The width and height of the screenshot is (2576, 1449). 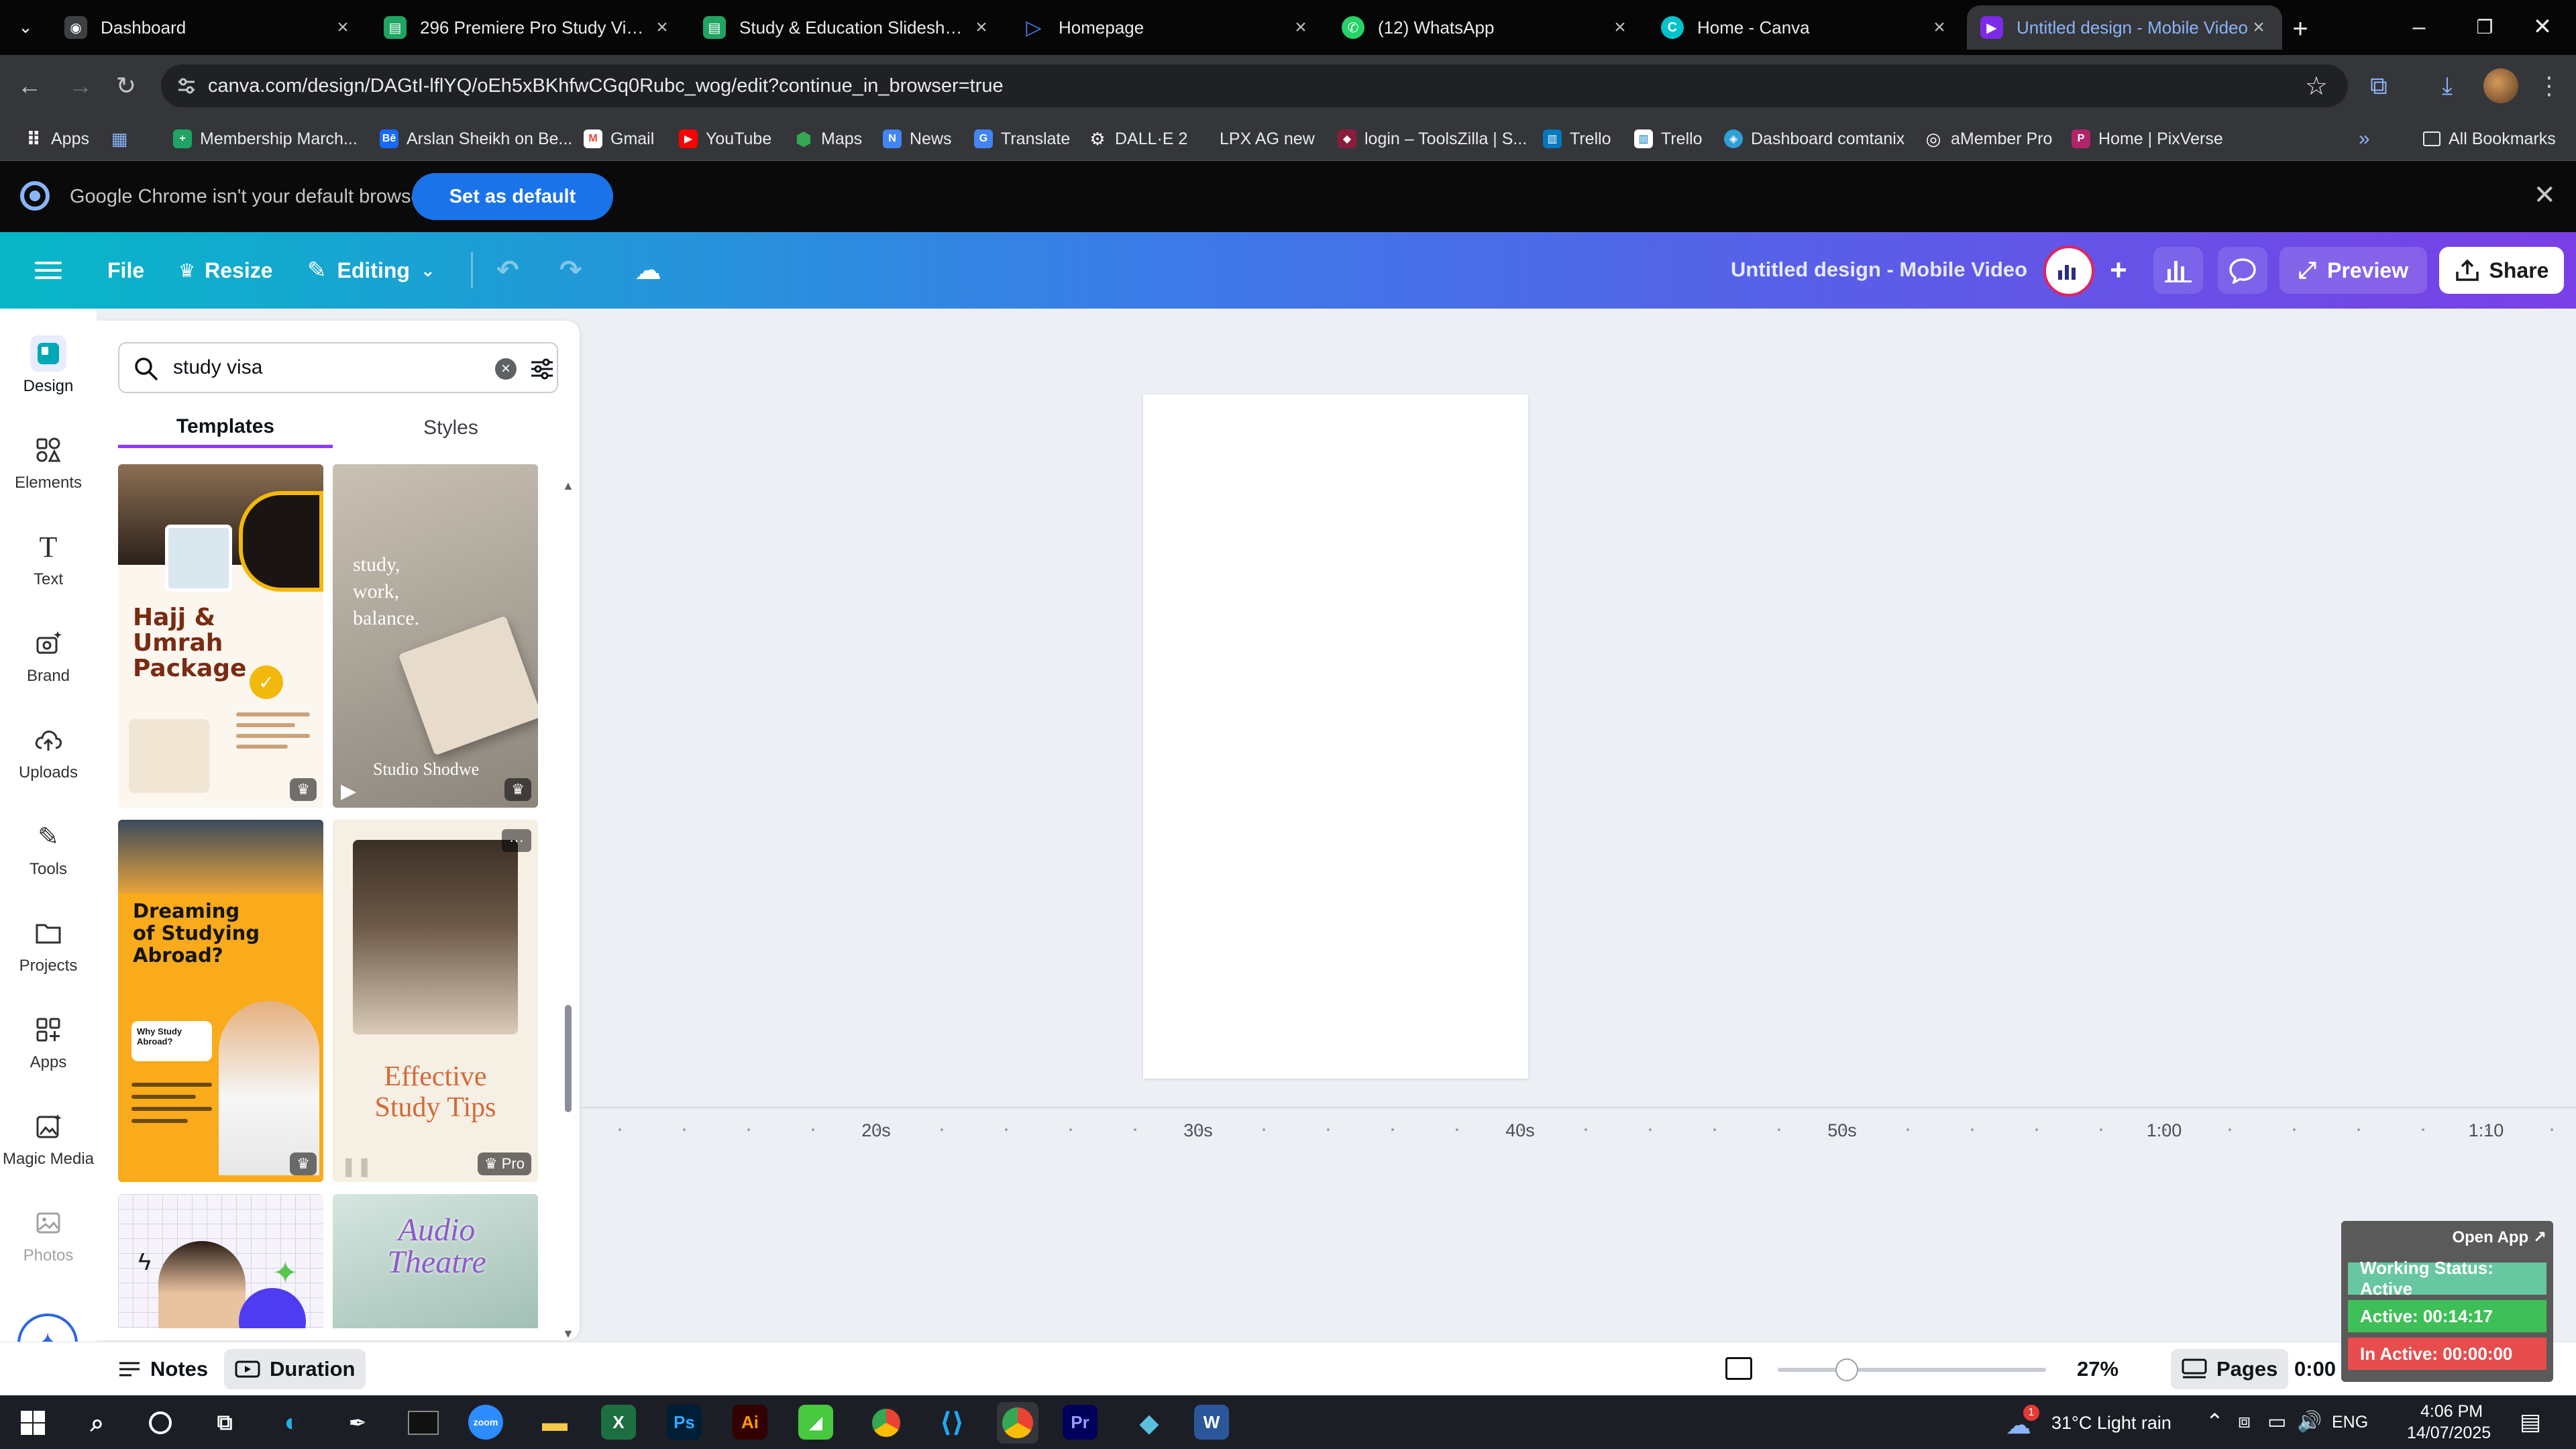 What do you see at coordinates (1017, 1423) in the screenshot?
I see `chrome-active-icon` at bounding box center [1017, 1423].